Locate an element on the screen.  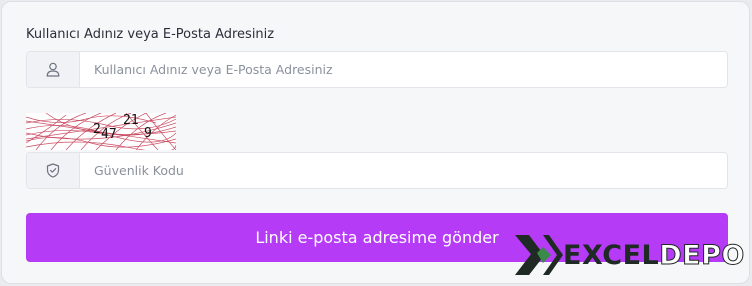
send-link-button-label: Linki e-posta adresime gönder is located at coordinates (377, 237).